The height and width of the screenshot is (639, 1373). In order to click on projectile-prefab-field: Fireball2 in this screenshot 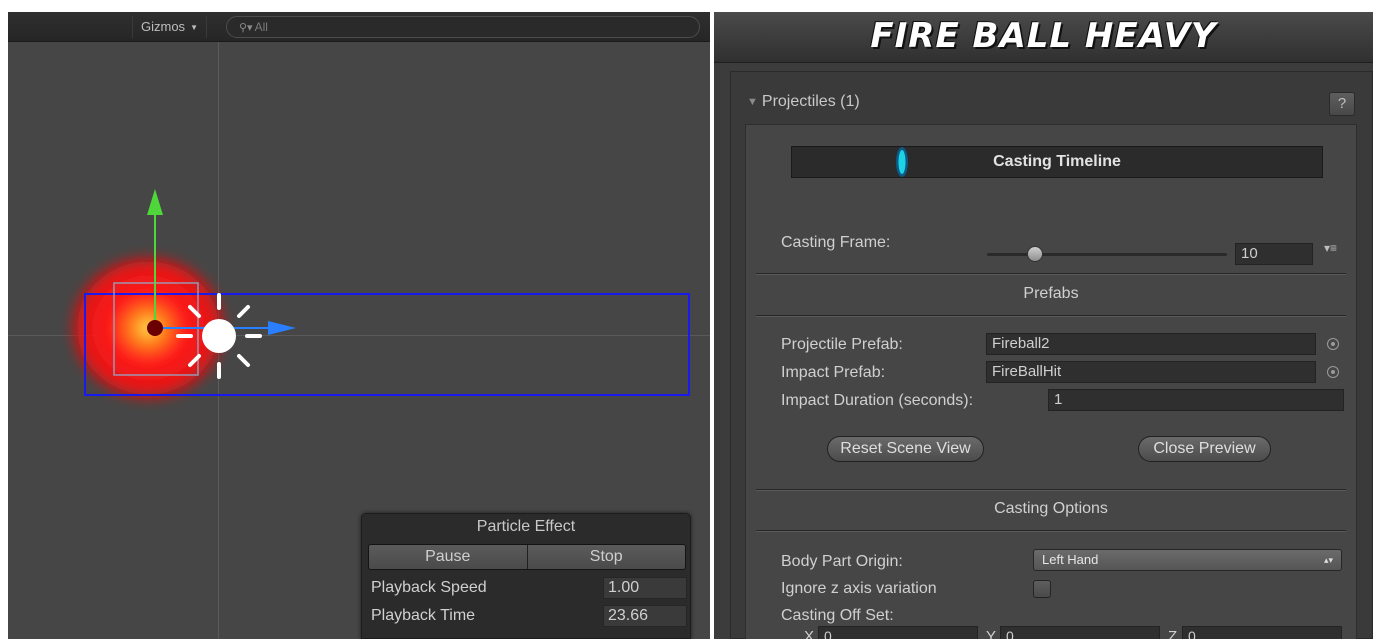, I will do `click(1151, 344)`.